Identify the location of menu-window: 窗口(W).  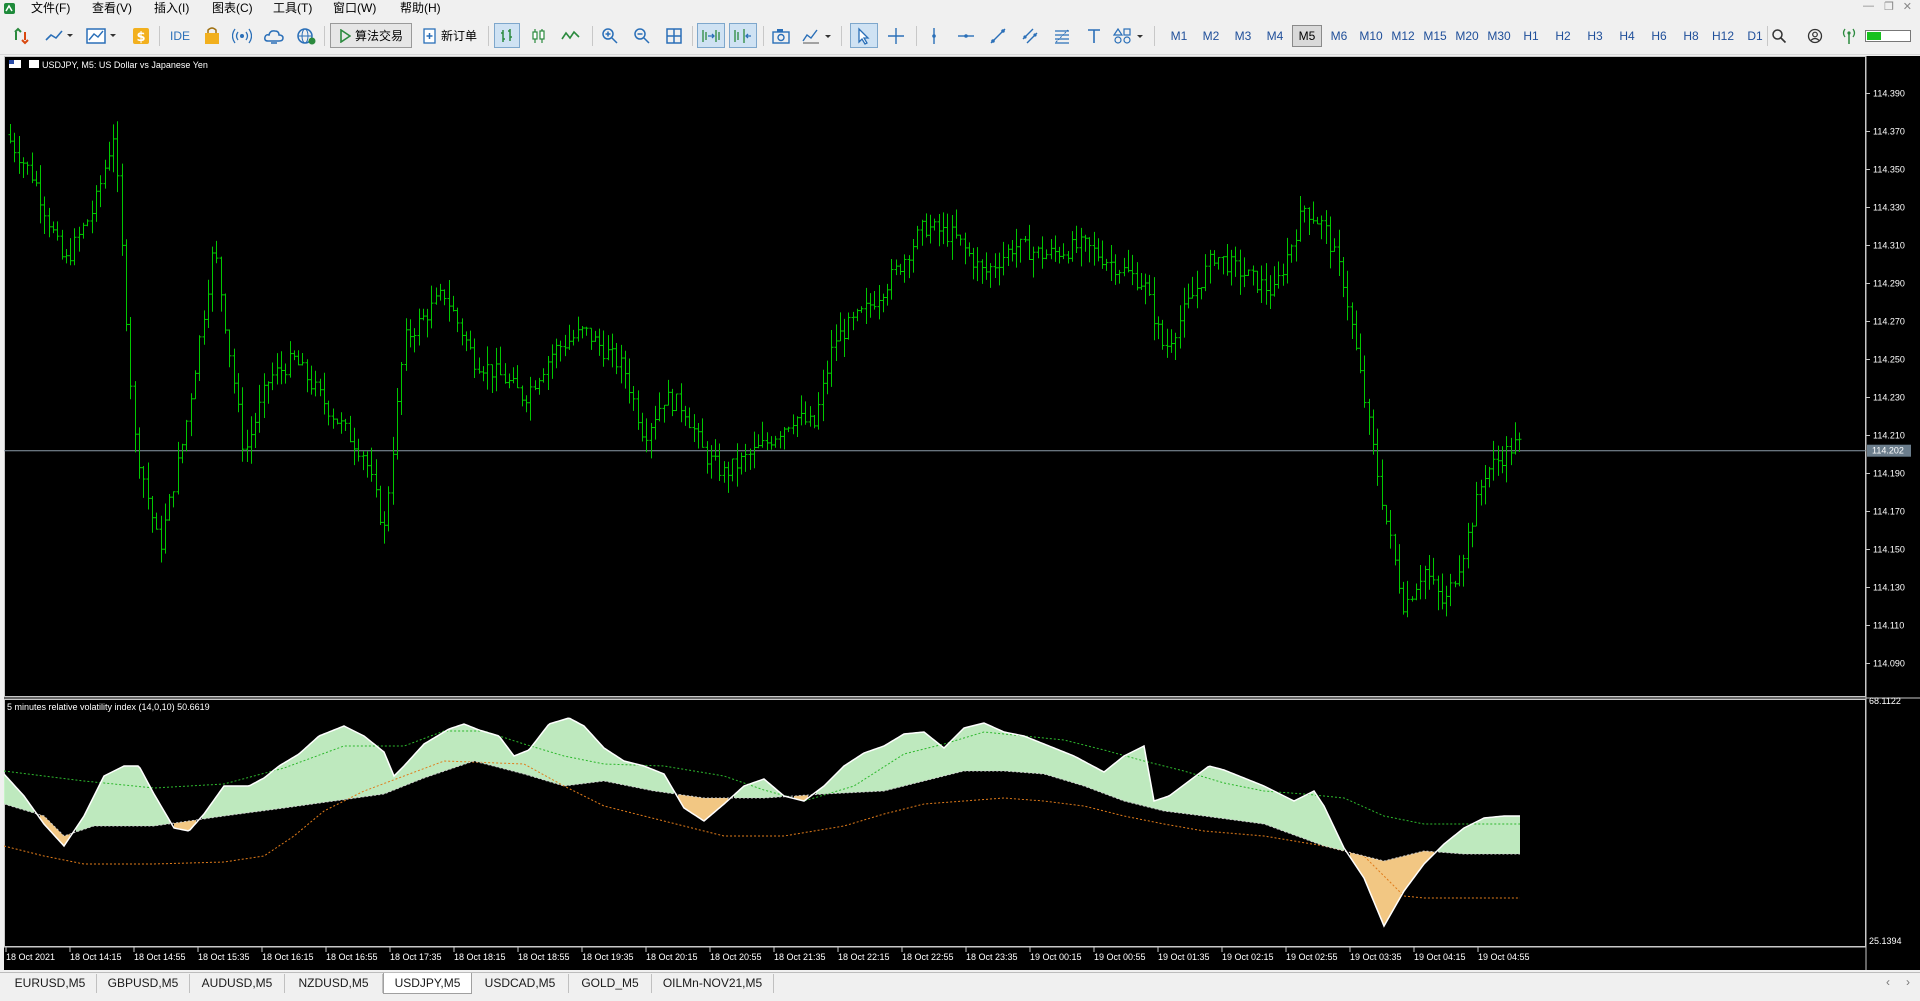
(354, 8).